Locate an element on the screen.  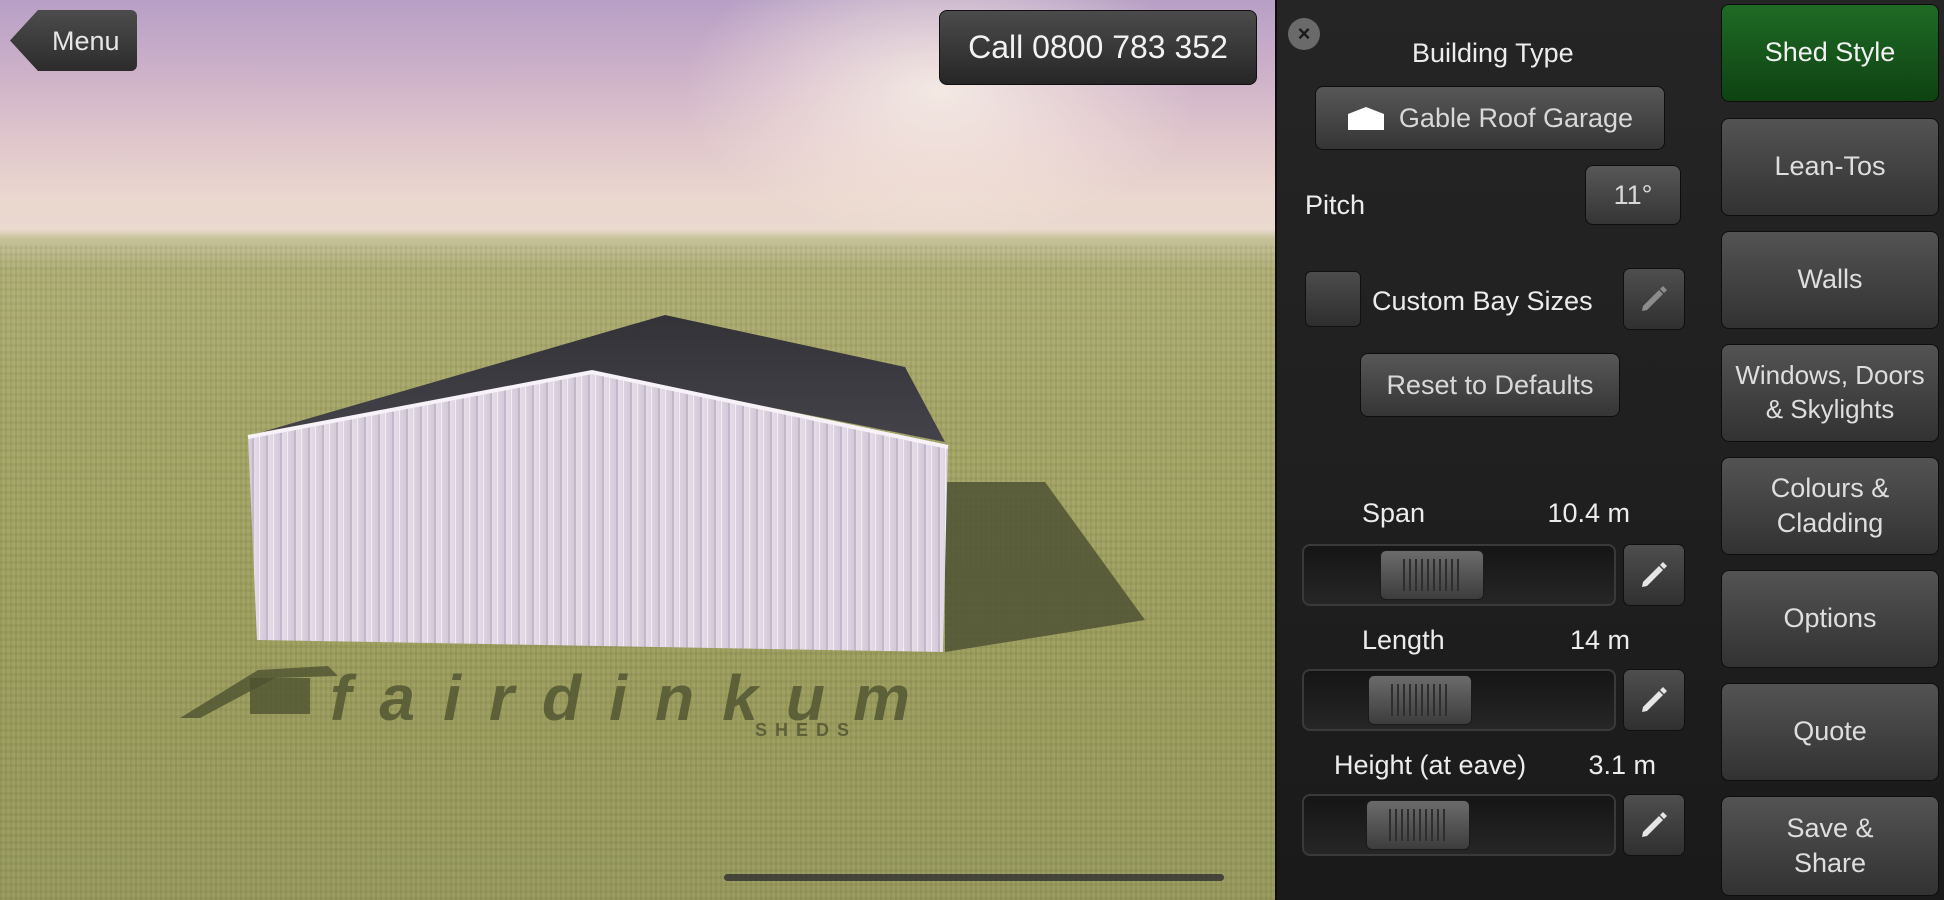
height-edit-button is located at coordinates (1654, 825).